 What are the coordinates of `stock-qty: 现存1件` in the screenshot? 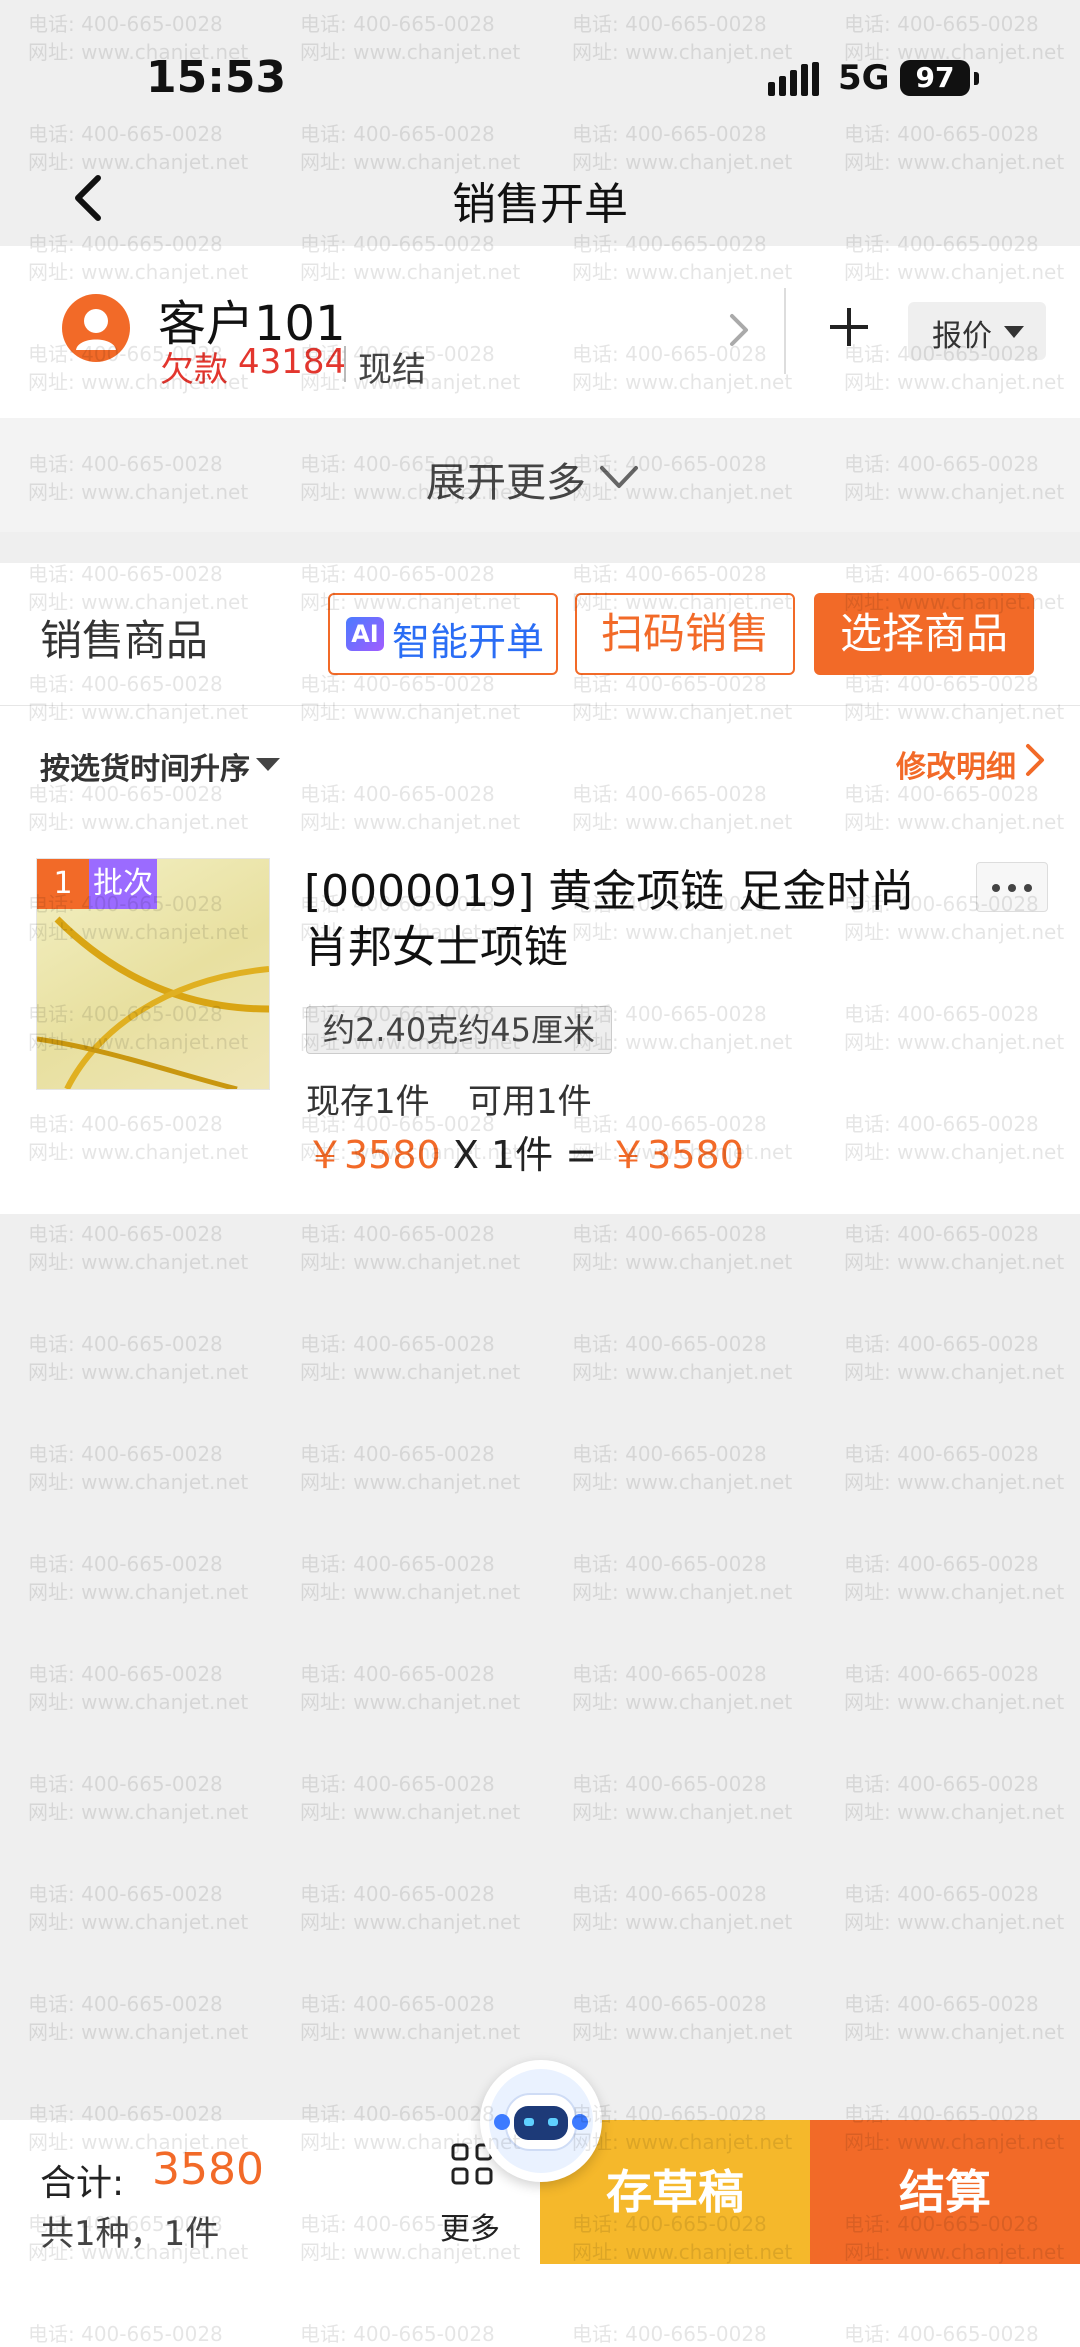 It's located at (368, 1102).